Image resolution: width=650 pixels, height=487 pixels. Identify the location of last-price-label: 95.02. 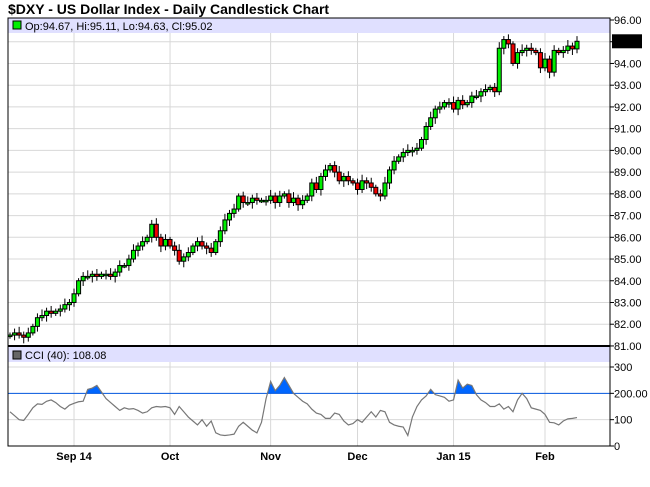
(628, 42).